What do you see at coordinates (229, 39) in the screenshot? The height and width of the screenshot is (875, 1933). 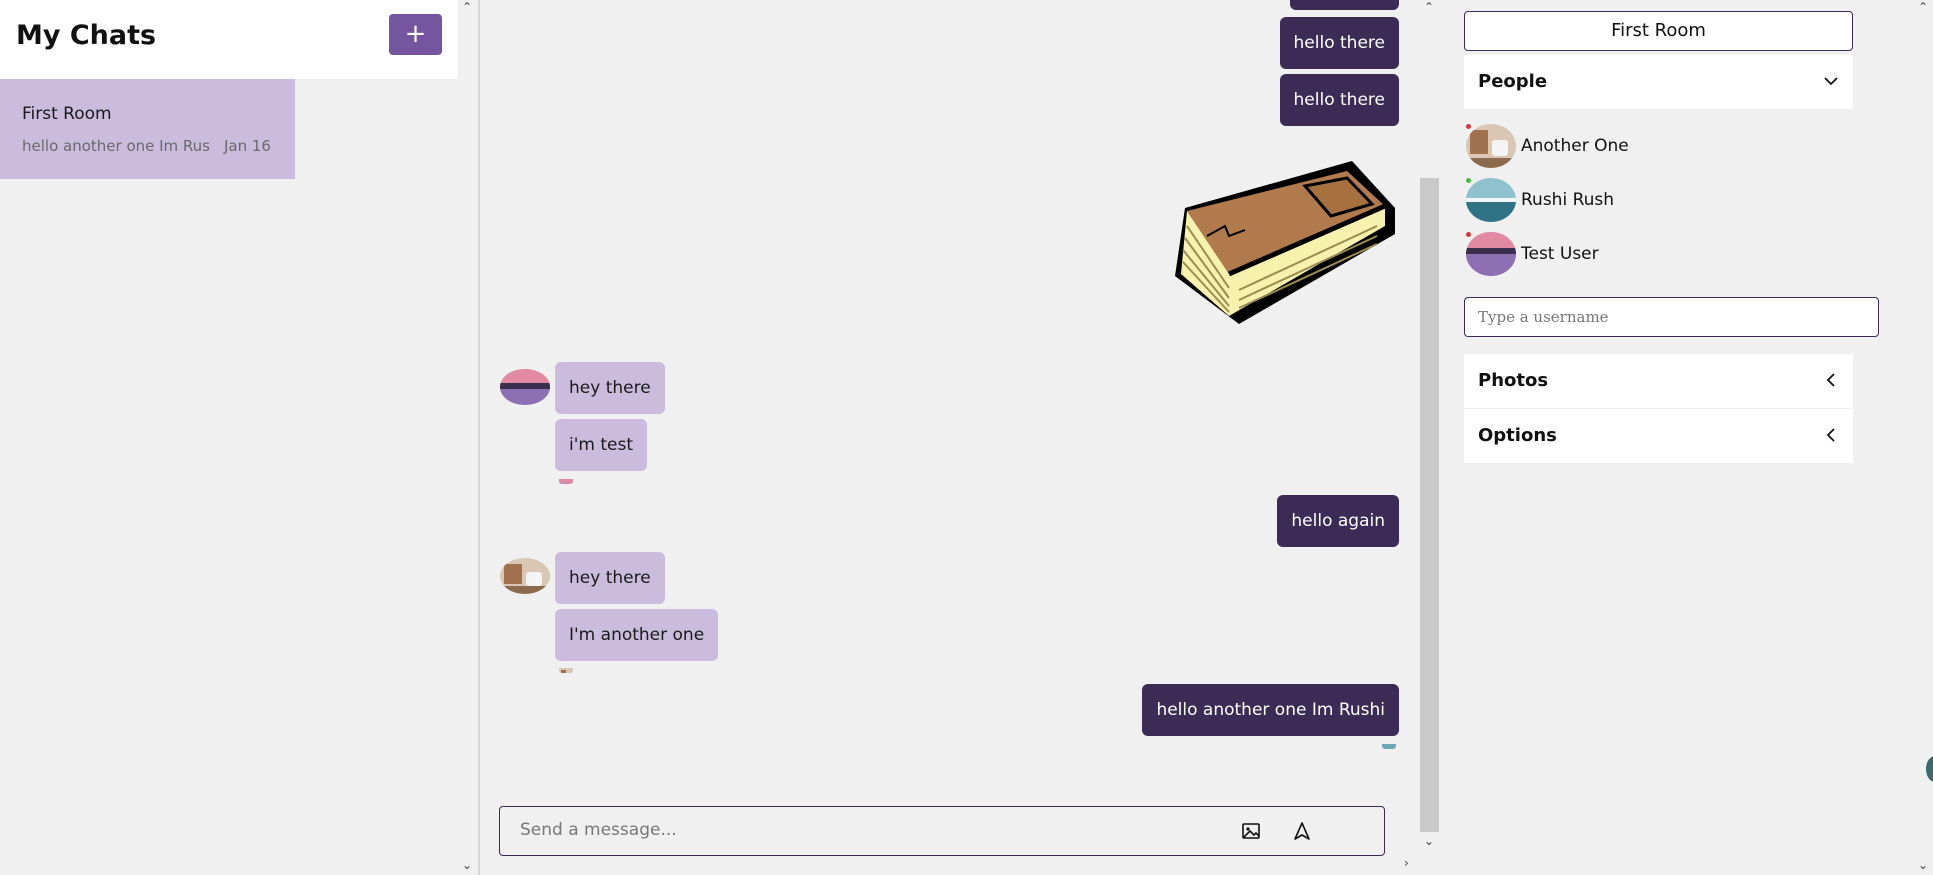 I see `chat-list-header: My Chats +` at bounding box center [229, 39].